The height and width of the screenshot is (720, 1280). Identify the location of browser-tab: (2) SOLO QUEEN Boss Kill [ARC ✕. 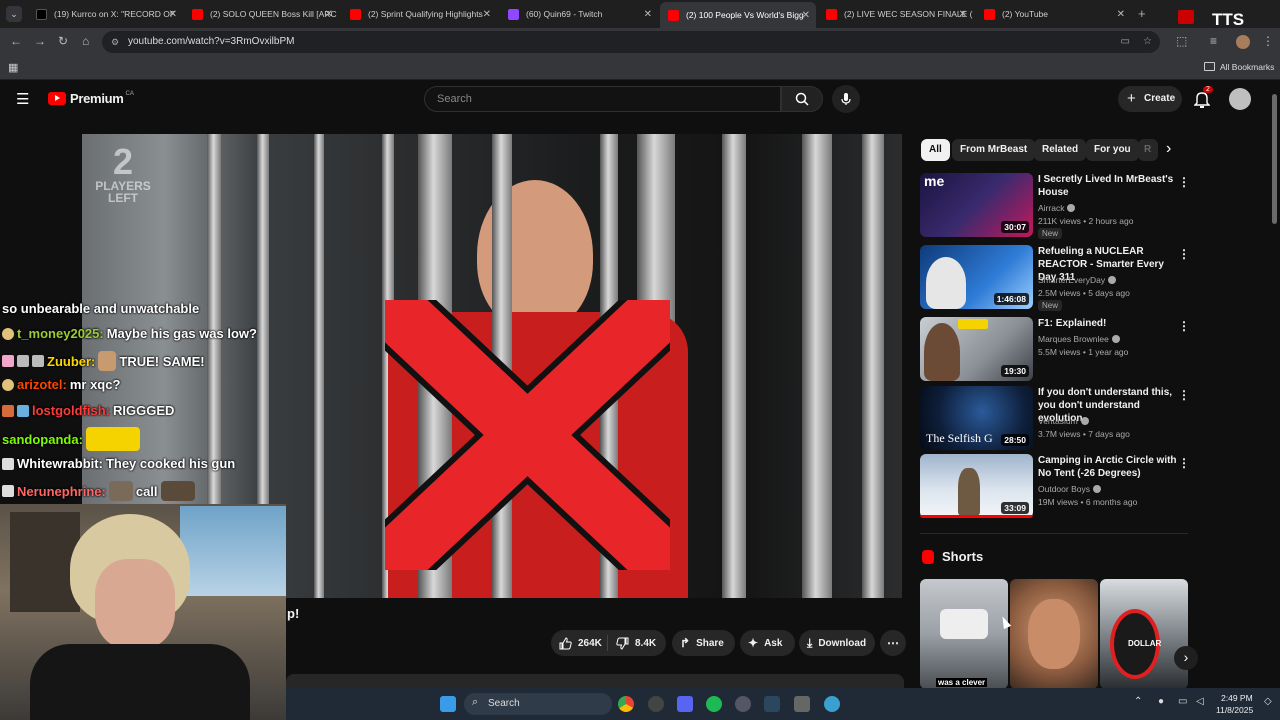
(261, 14).